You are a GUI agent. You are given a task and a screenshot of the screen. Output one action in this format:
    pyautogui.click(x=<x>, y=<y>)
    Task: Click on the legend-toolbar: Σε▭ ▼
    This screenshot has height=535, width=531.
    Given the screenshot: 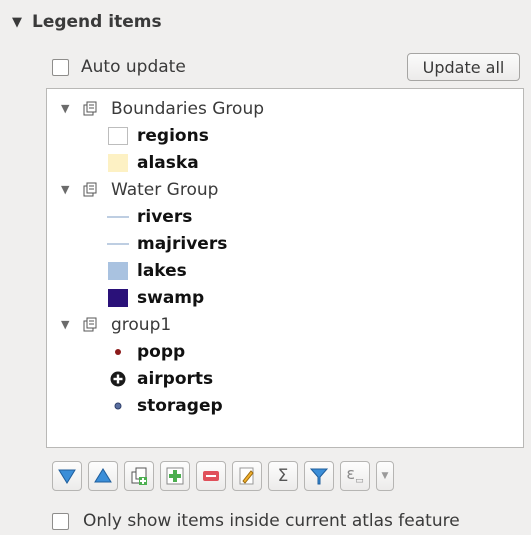 What is the action you would take?
    pyautogui.click(x=223, y=475)
    